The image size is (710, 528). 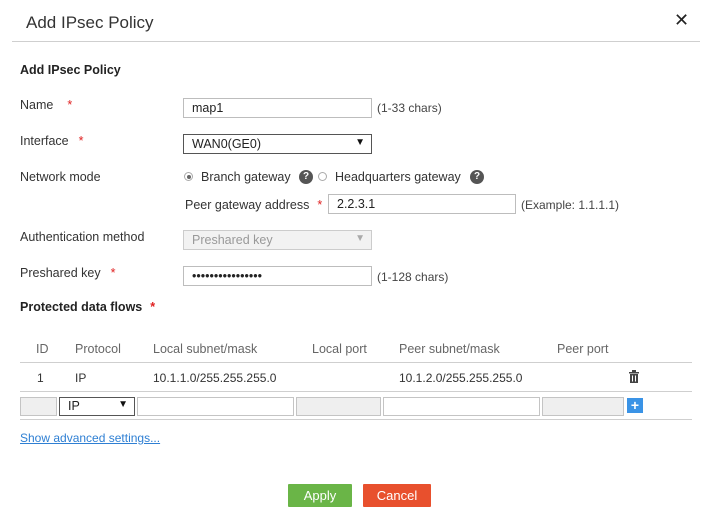 I want to click on col-header-id: ID, so click(x=42, y=349).